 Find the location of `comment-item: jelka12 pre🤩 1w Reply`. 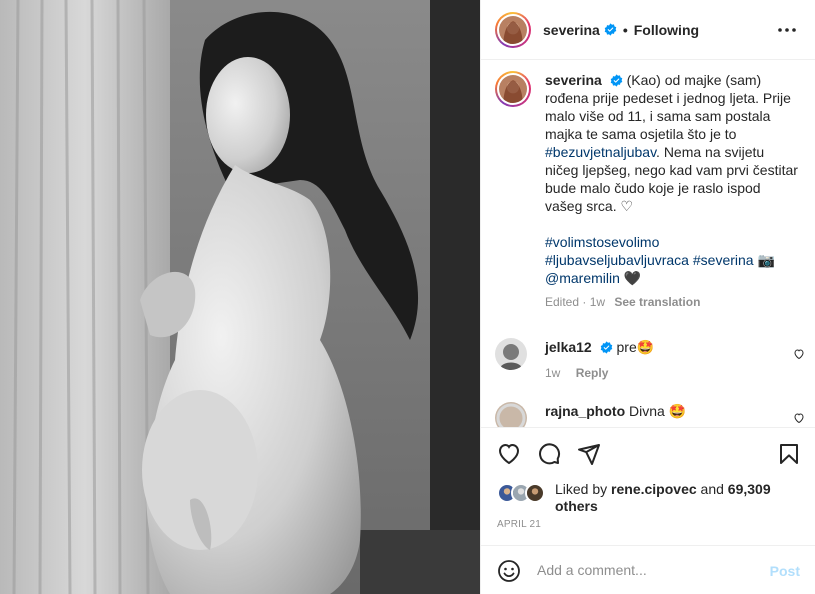

comment-item: jelka12 pre🤩 1w Reply is located at coordinates (650, 360).